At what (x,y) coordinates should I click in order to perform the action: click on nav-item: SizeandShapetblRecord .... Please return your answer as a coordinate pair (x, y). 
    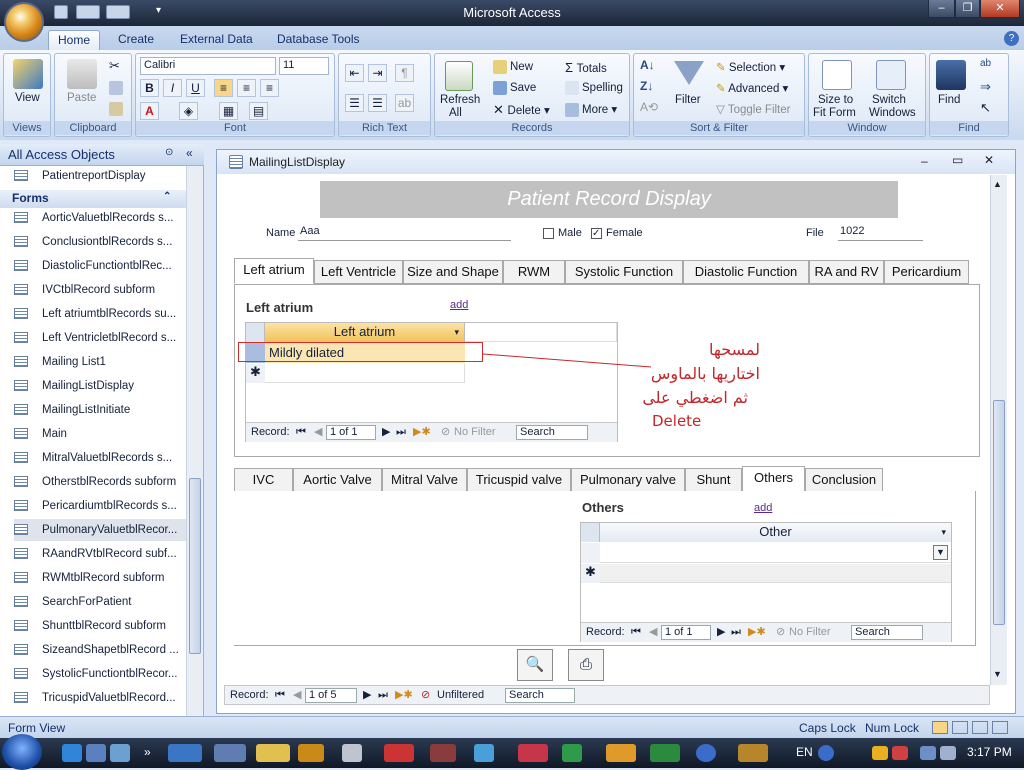
    Looking at the image, I should click on (100, 650).